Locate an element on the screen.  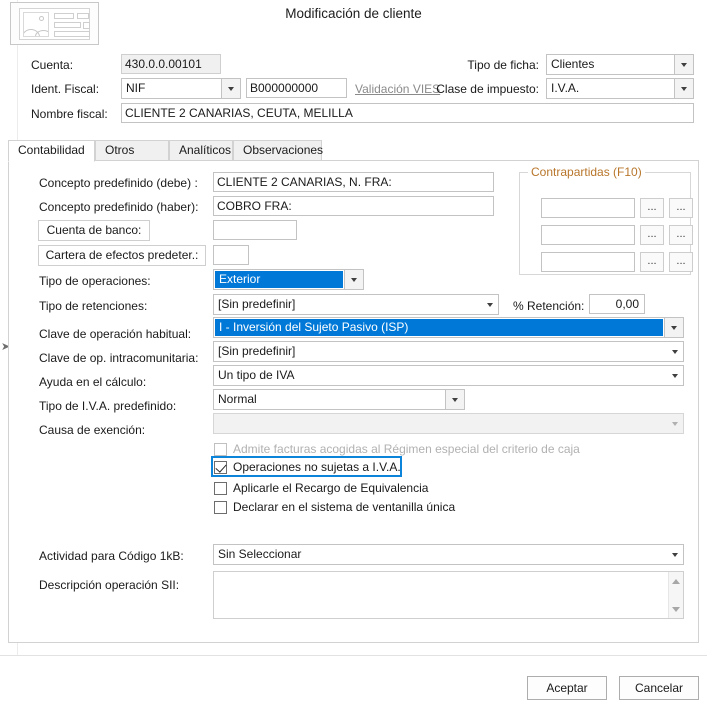
scroll-up-icon is located at coordinates (676, 581).